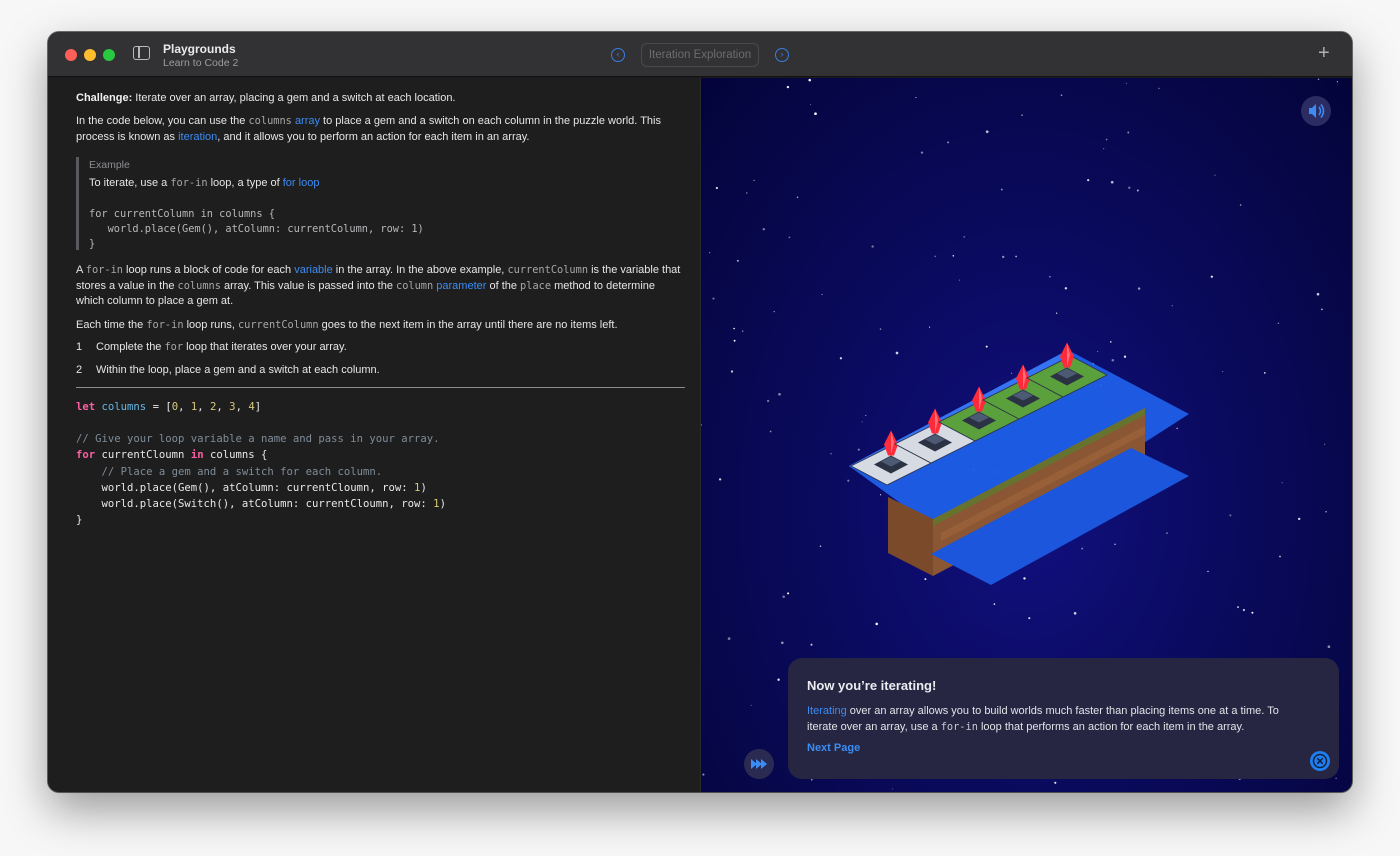 The height and width of the screenshot is (856, 1400). I want to click on dismiss-card-button, so click(1320, 761).